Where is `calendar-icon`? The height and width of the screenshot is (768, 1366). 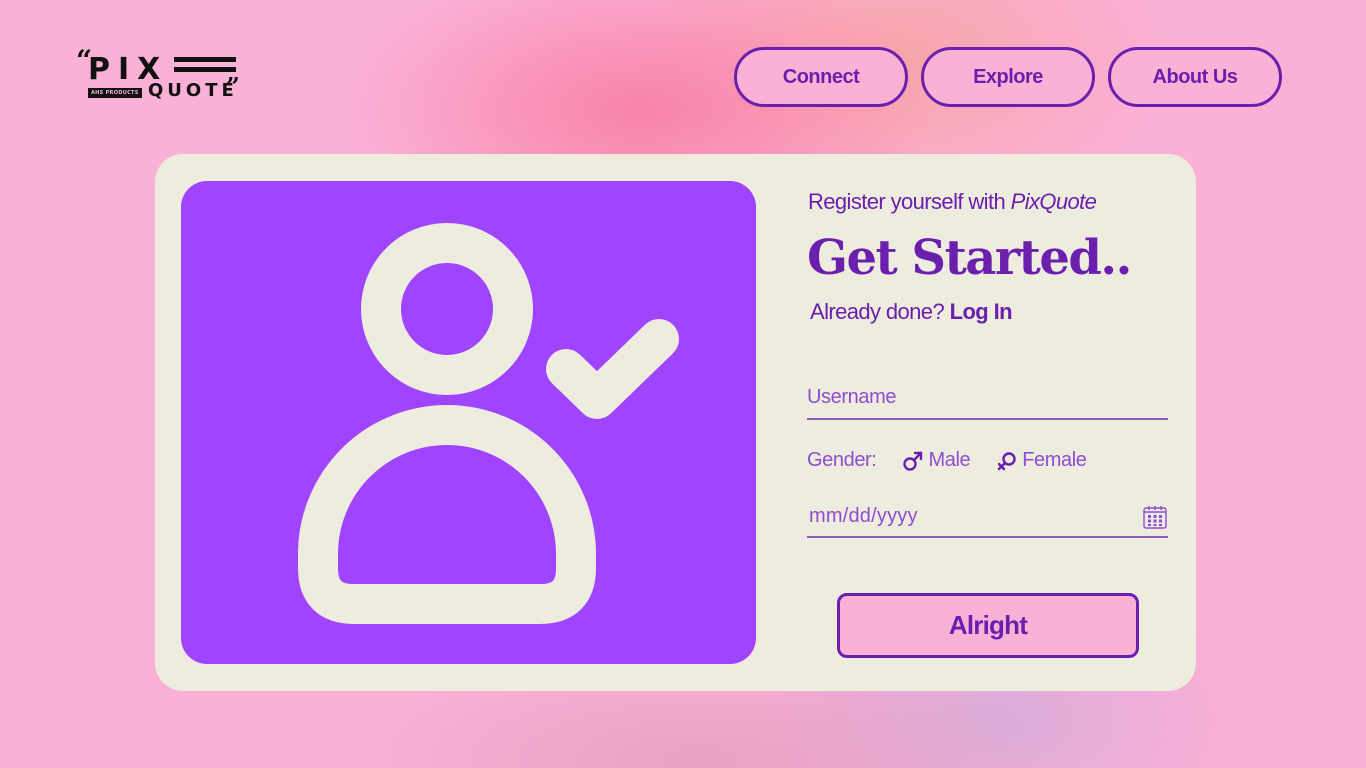 calendar-icon is located at coordinates (1155, 517).